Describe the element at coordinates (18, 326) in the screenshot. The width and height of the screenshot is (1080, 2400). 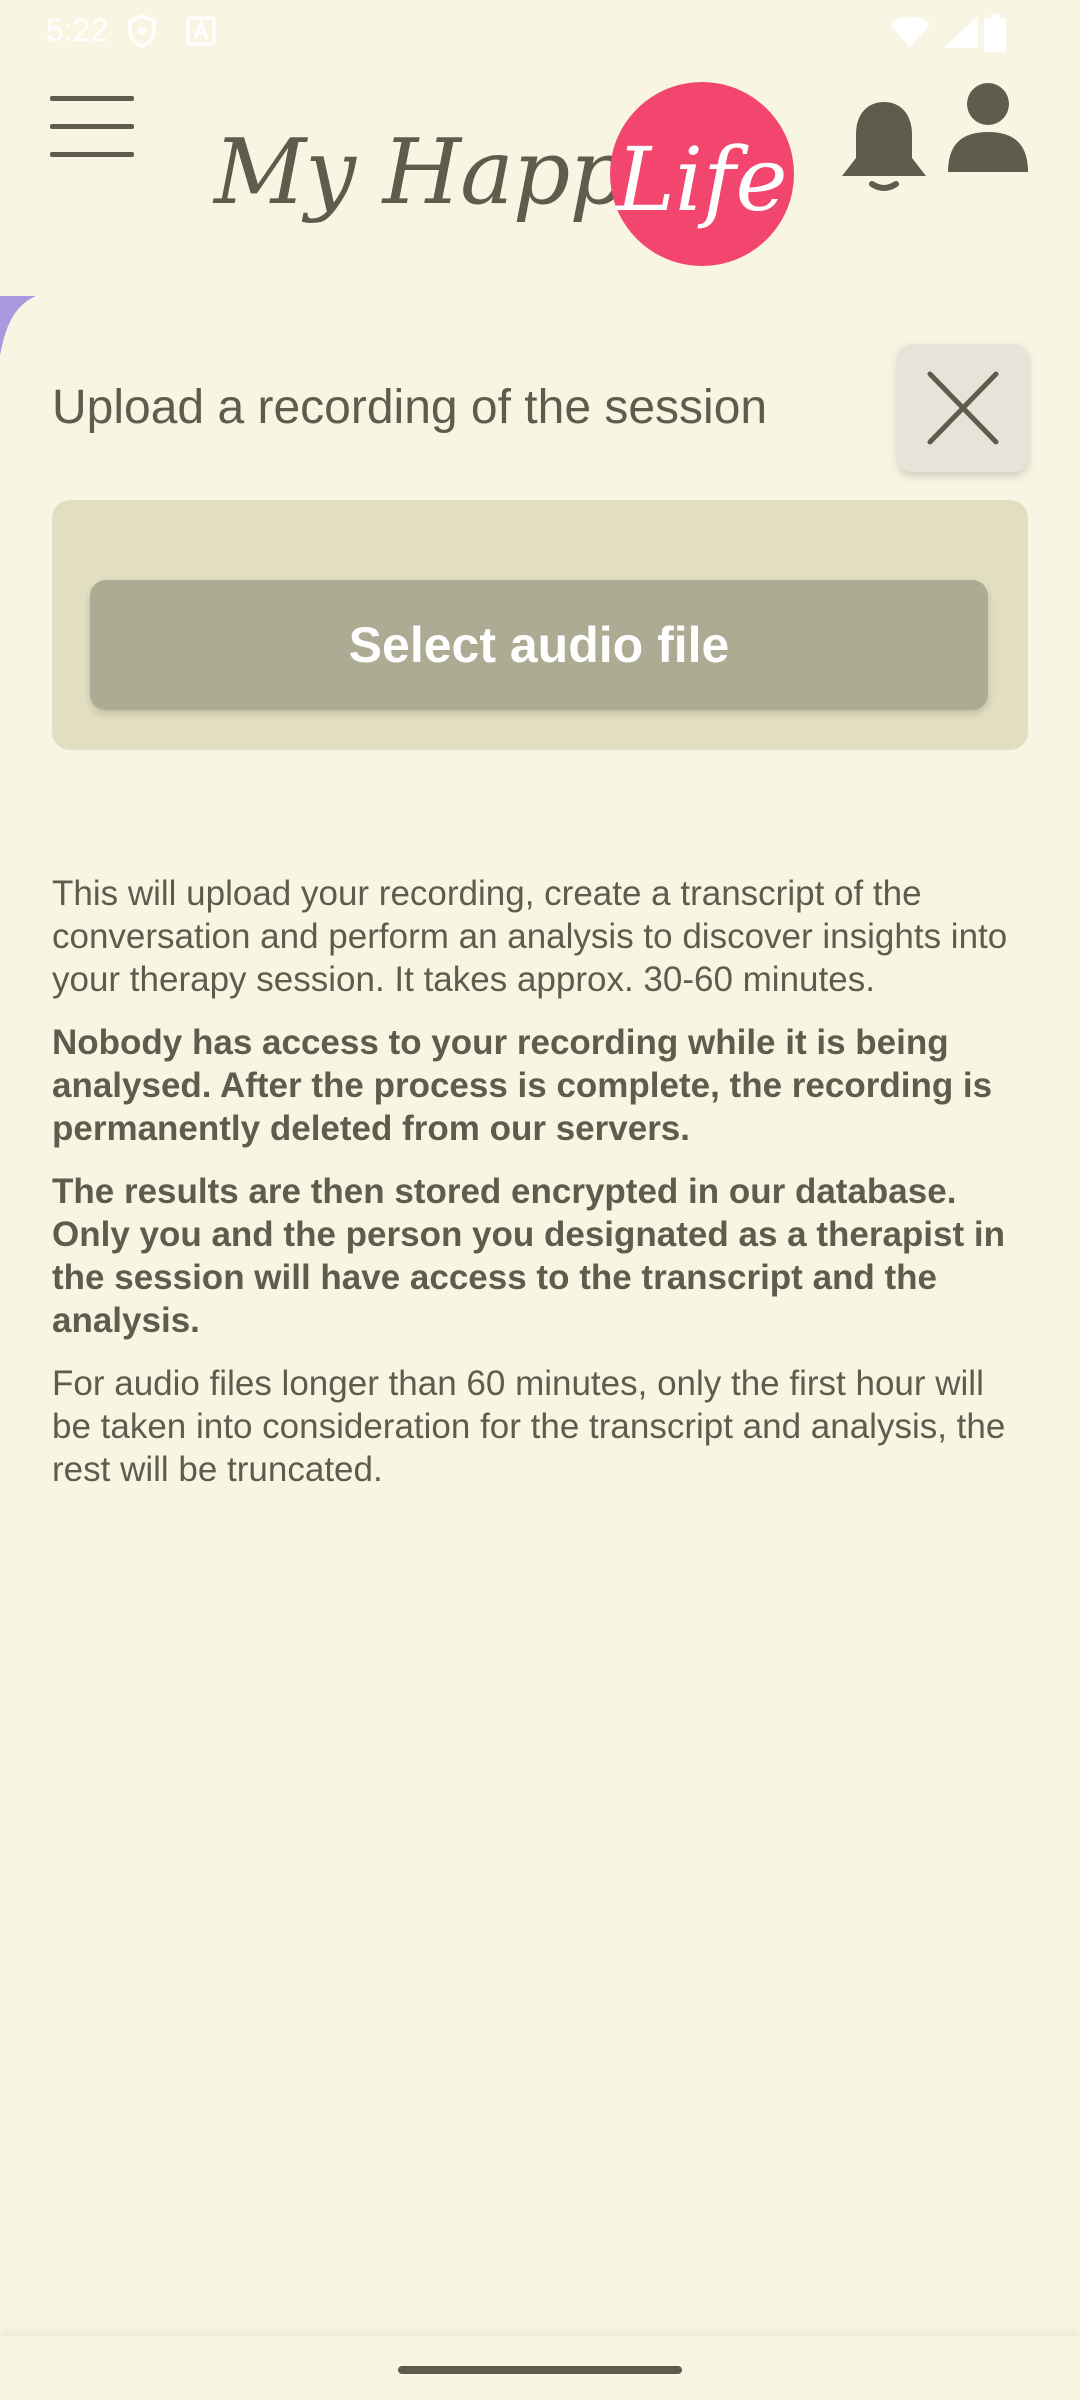
I see `corner-accent` at that location.